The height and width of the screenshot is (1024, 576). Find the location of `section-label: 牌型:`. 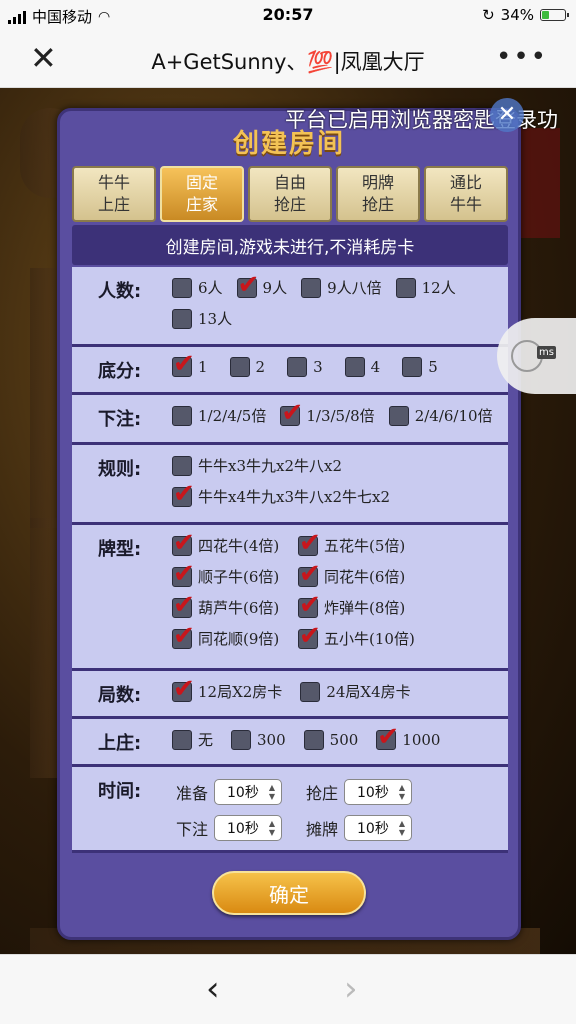

section-label: 牌型: is located at coordinates (120, 549).